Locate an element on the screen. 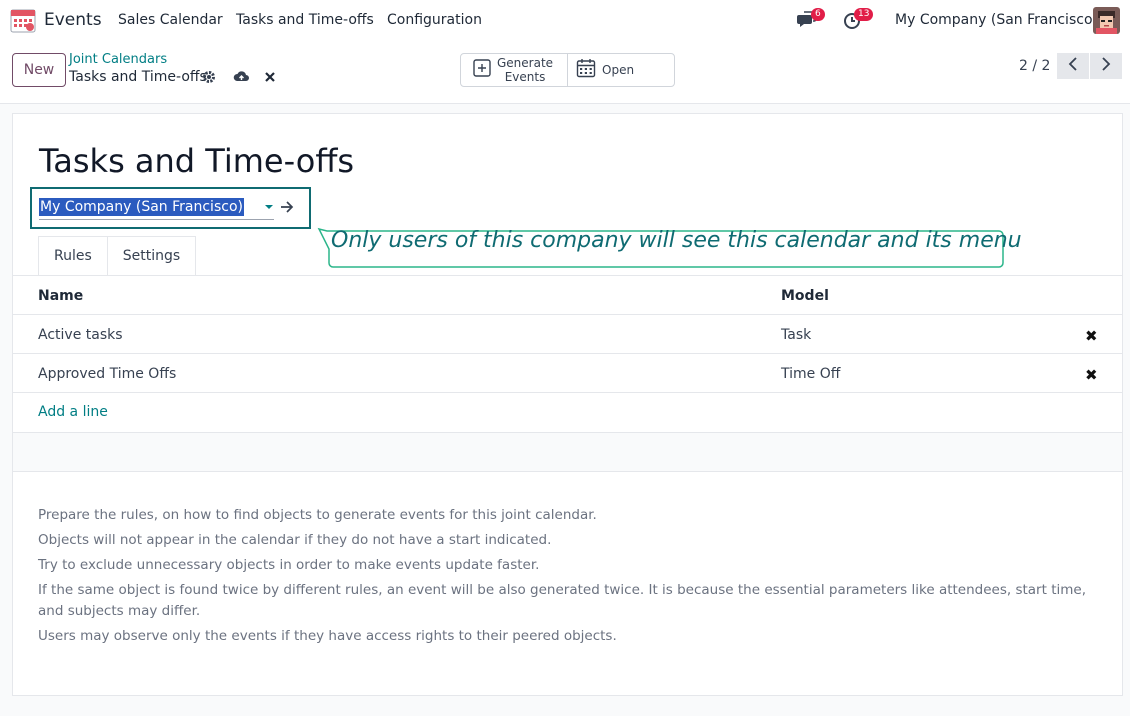  rule-name-cell: Approved Time Offs is located at coordinates (107, 374).